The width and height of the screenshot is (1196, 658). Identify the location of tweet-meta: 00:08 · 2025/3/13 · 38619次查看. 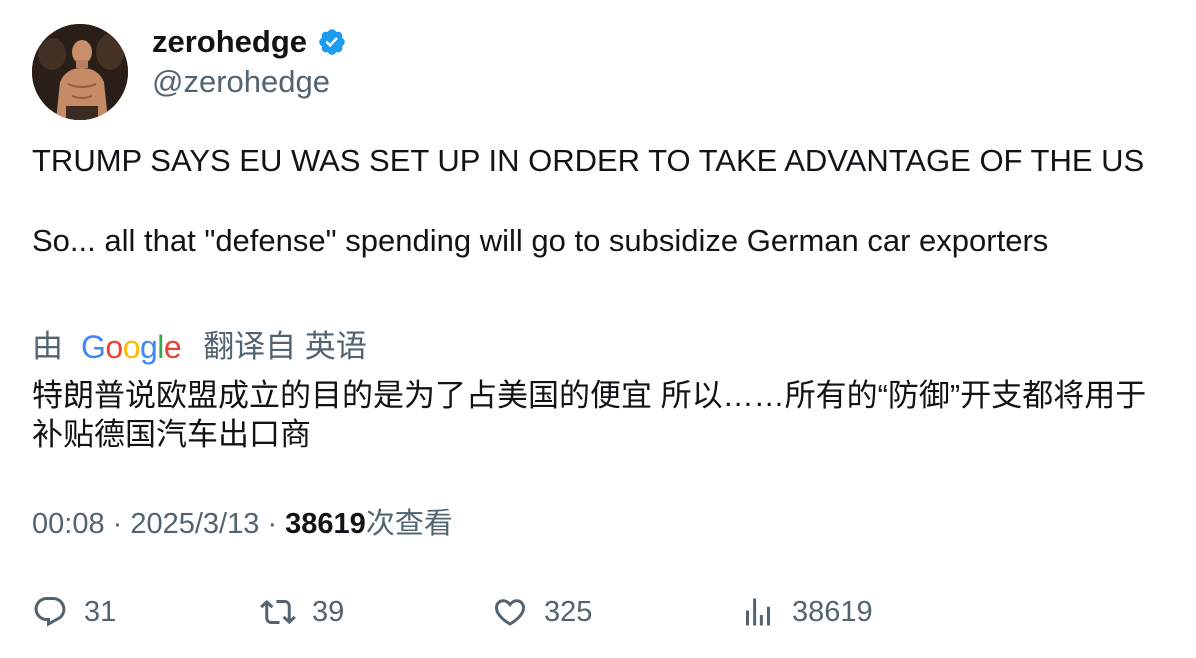
(242, 524).